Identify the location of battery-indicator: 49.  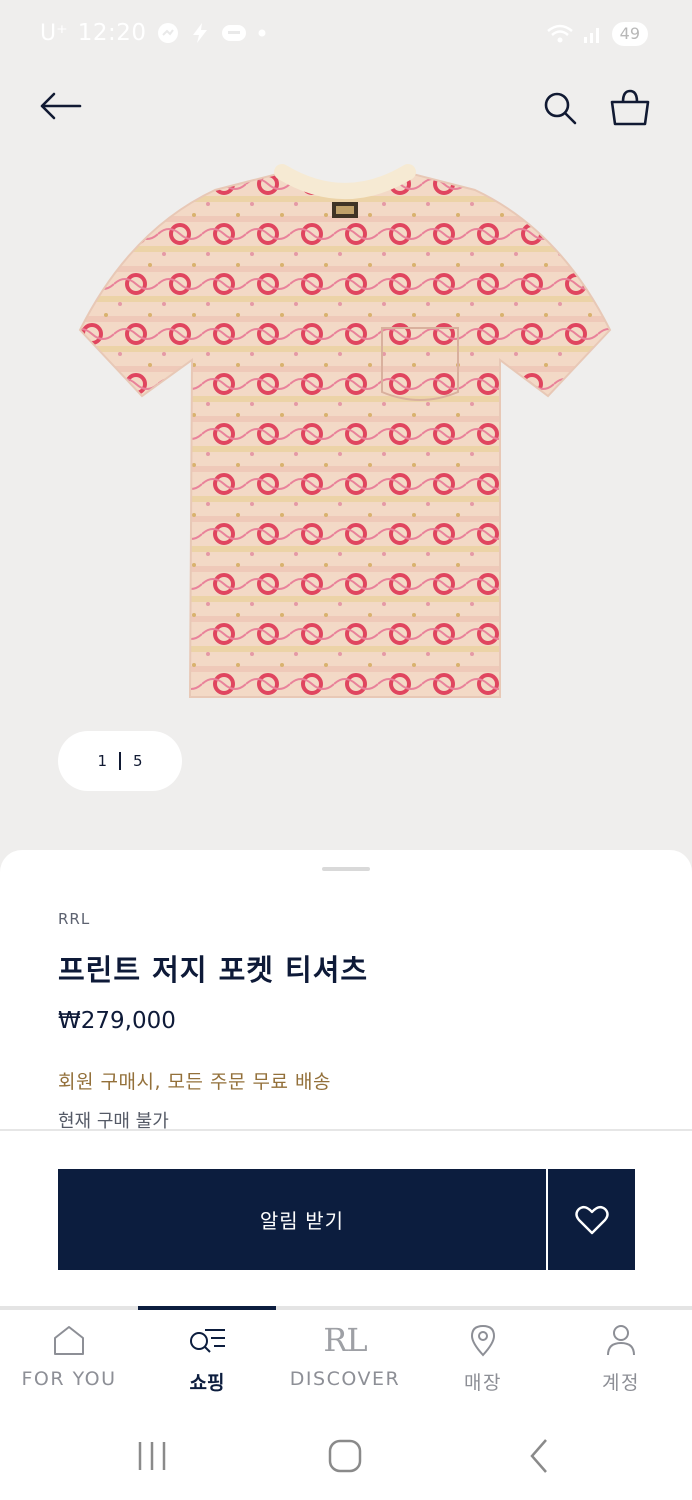
(629, 34).